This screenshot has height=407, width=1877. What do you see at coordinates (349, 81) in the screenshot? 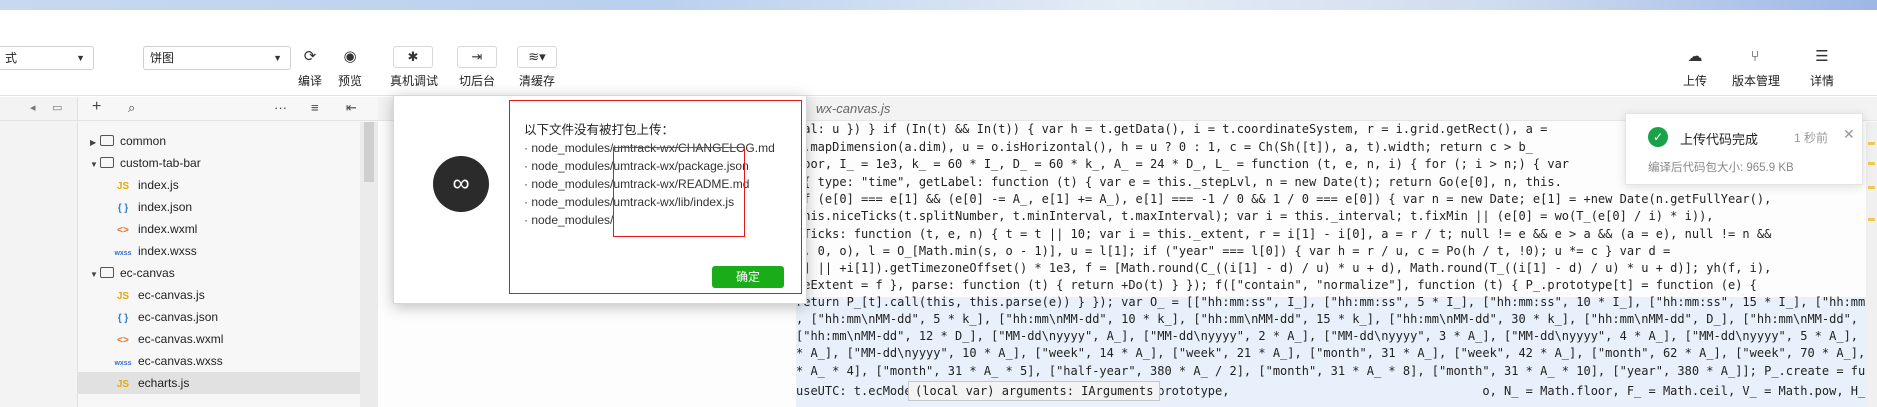
I see `preview-label: 预览` at bounding box center [349, 81].